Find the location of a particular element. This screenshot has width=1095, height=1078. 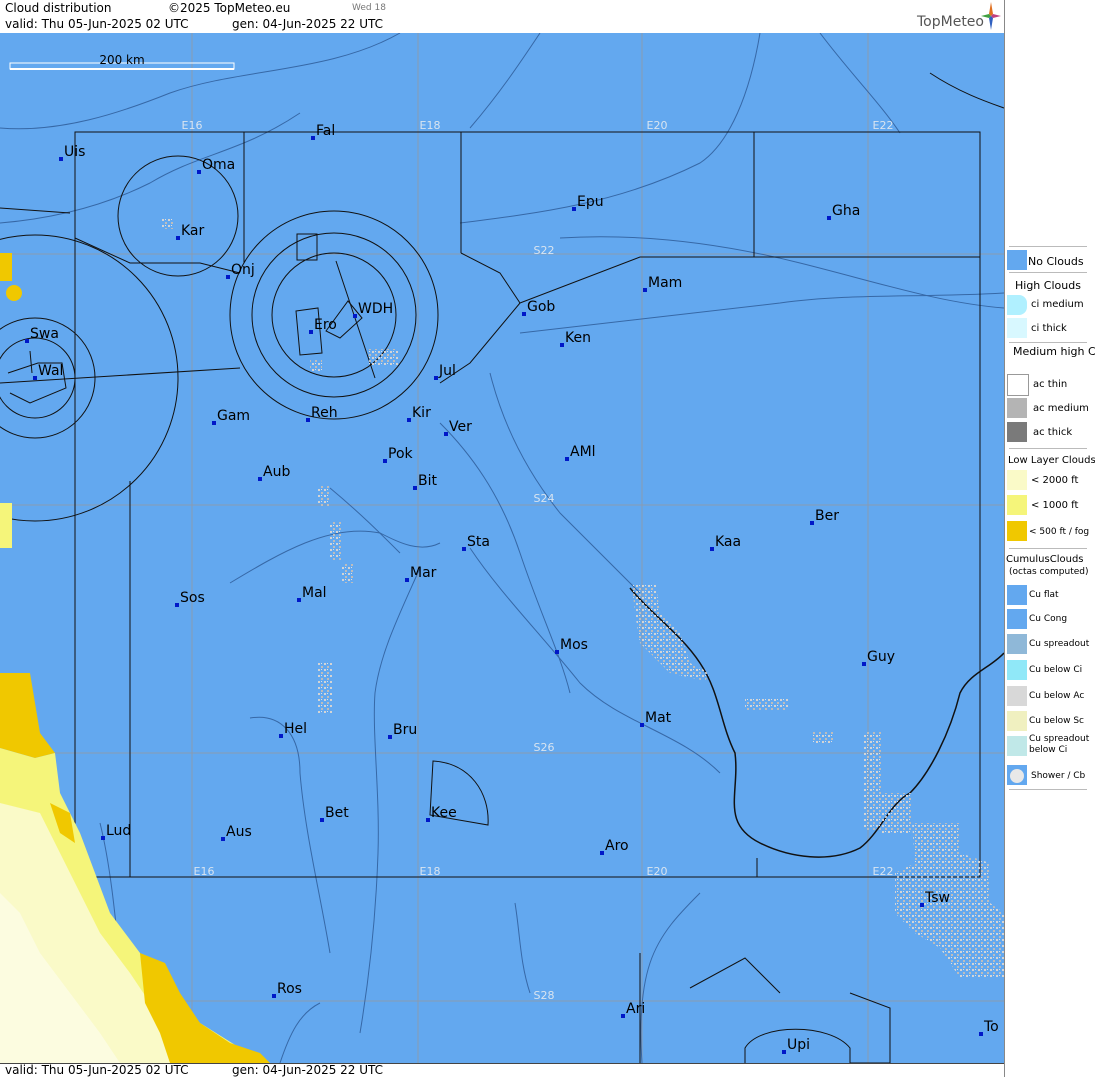

day-label: Wed 18 is located at coordinates (369, 8).